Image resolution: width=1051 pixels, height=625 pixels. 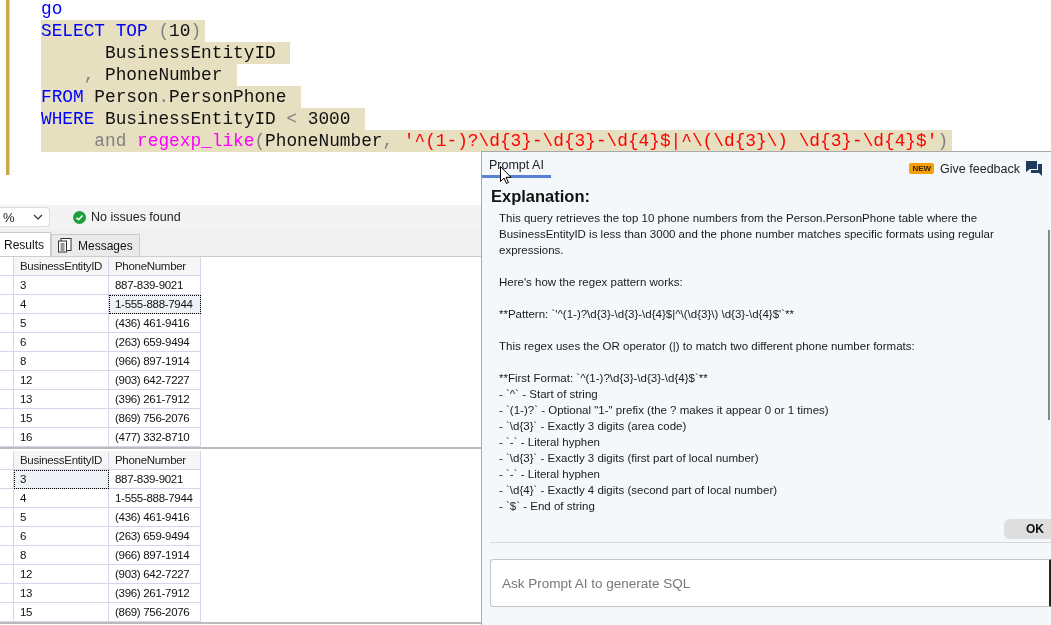 What do you see at coordinates (136, 217) in the screenshot?
I see `status-text: No issues found` at bounding box center [136, 217].